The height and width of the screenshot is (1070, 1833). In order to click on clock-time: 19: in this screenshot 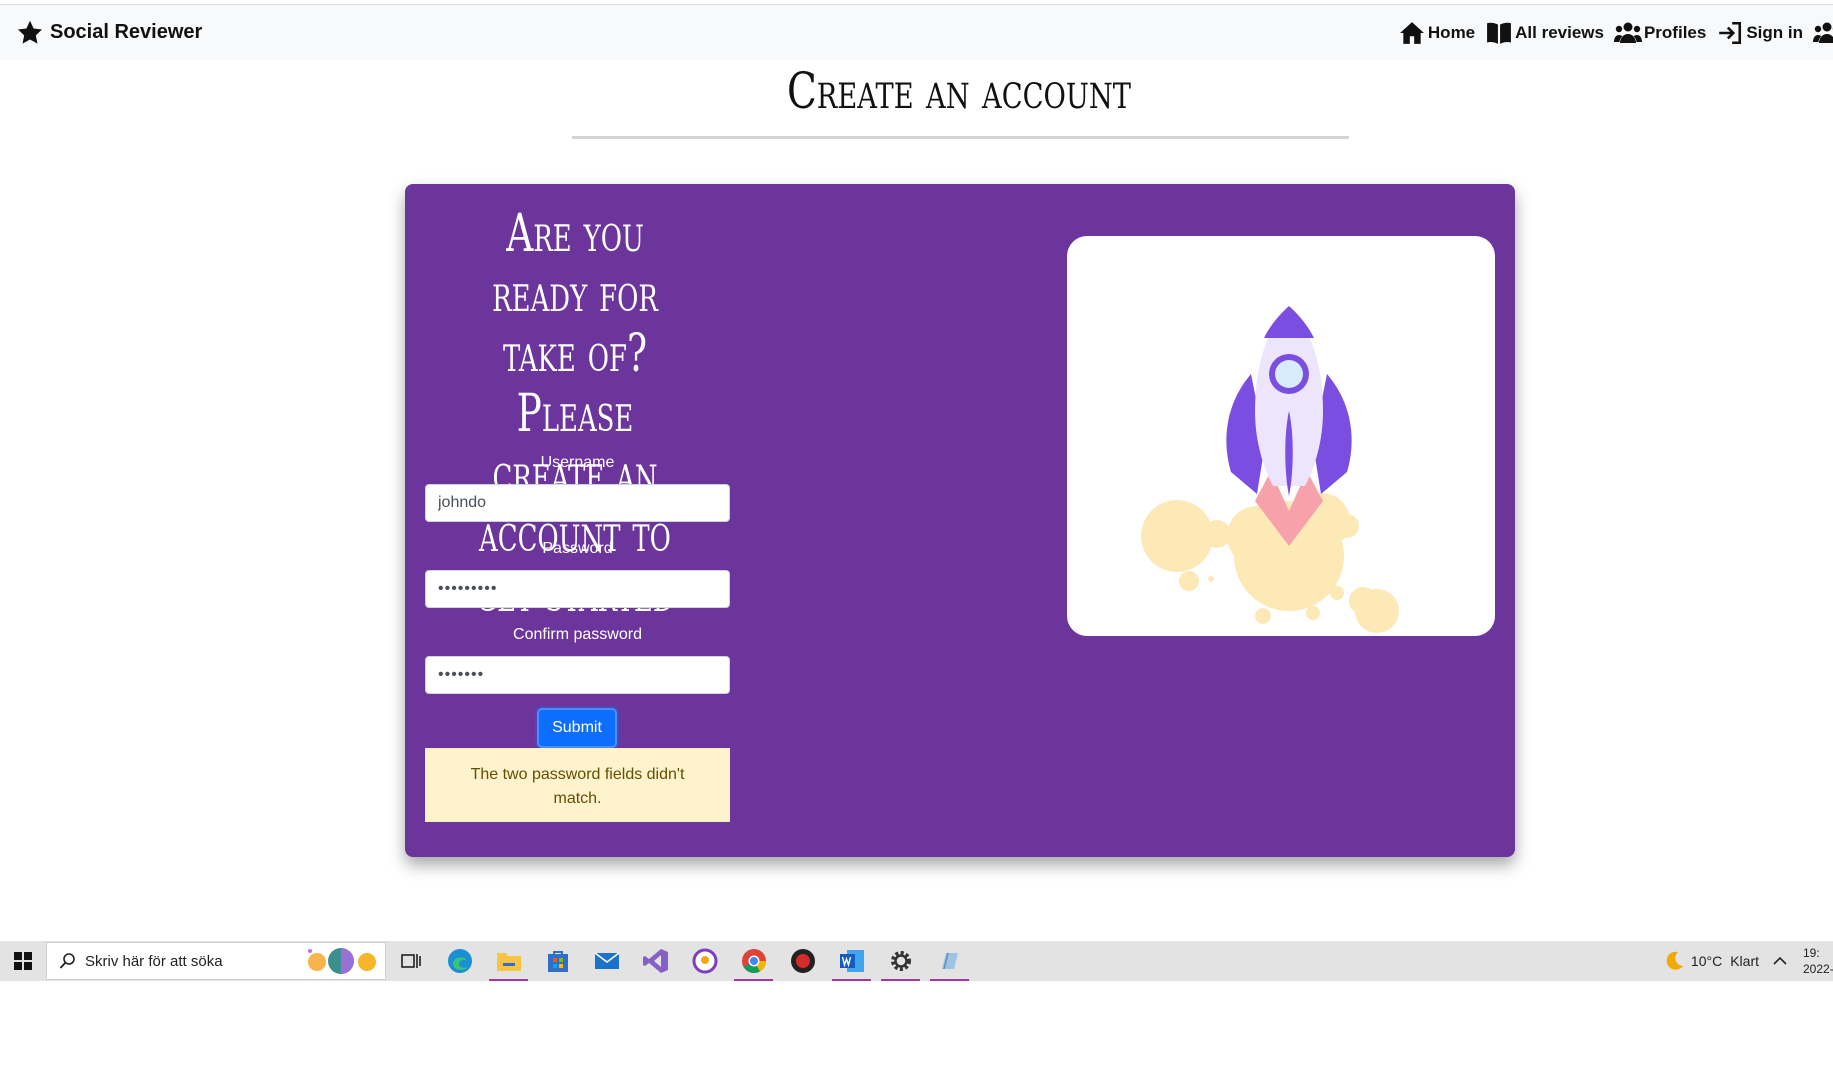, I will do `click(1811, 953)`.